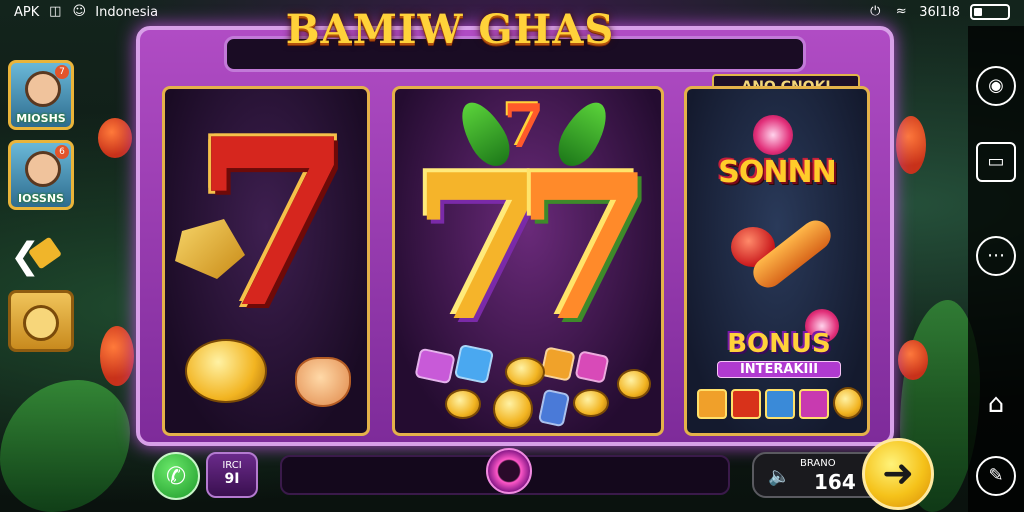  What do you see at coordinates (835, 482) in the screenshot?
I see `balance-value: 164` at bounding box center [835, 482].